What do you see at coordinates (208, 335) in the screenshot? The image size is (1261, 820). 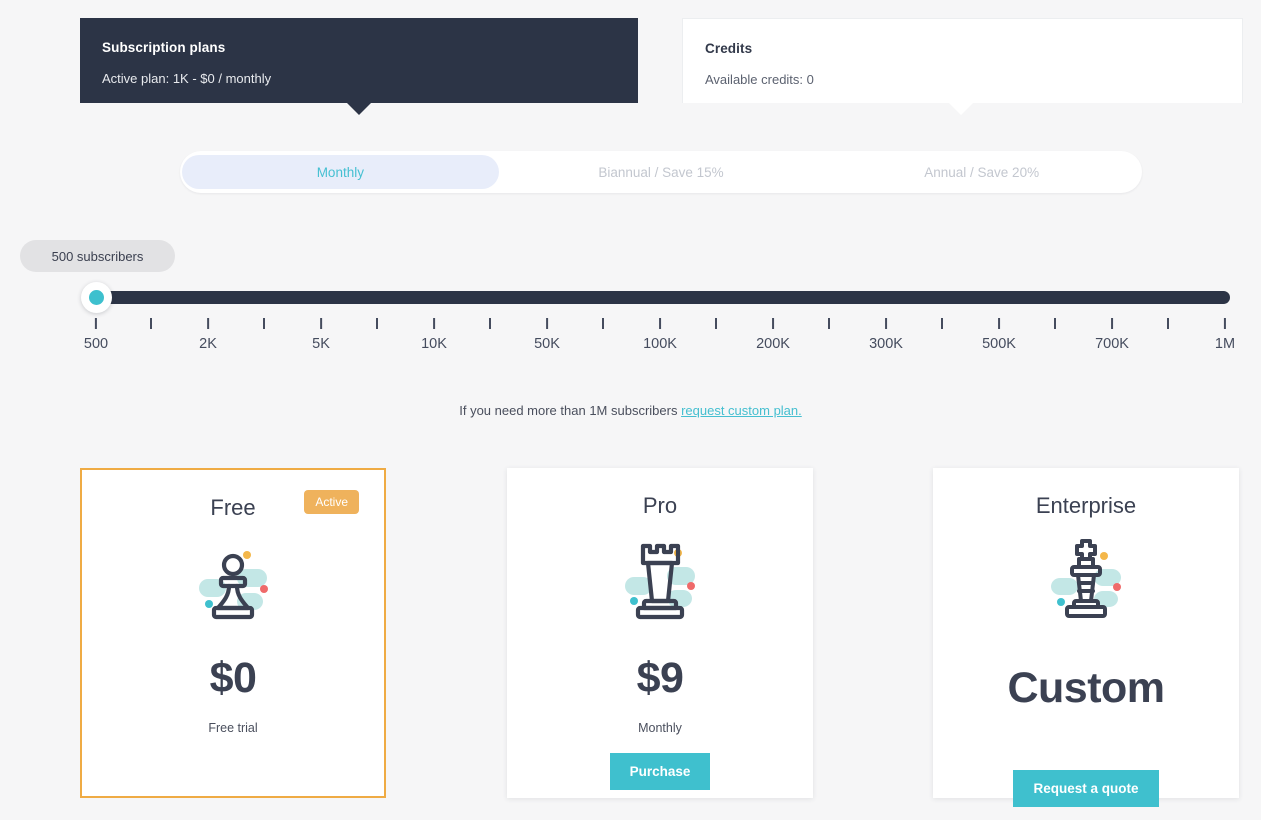 I see `slider-tick-labeled: 2K` at bounding box center [208, 335].